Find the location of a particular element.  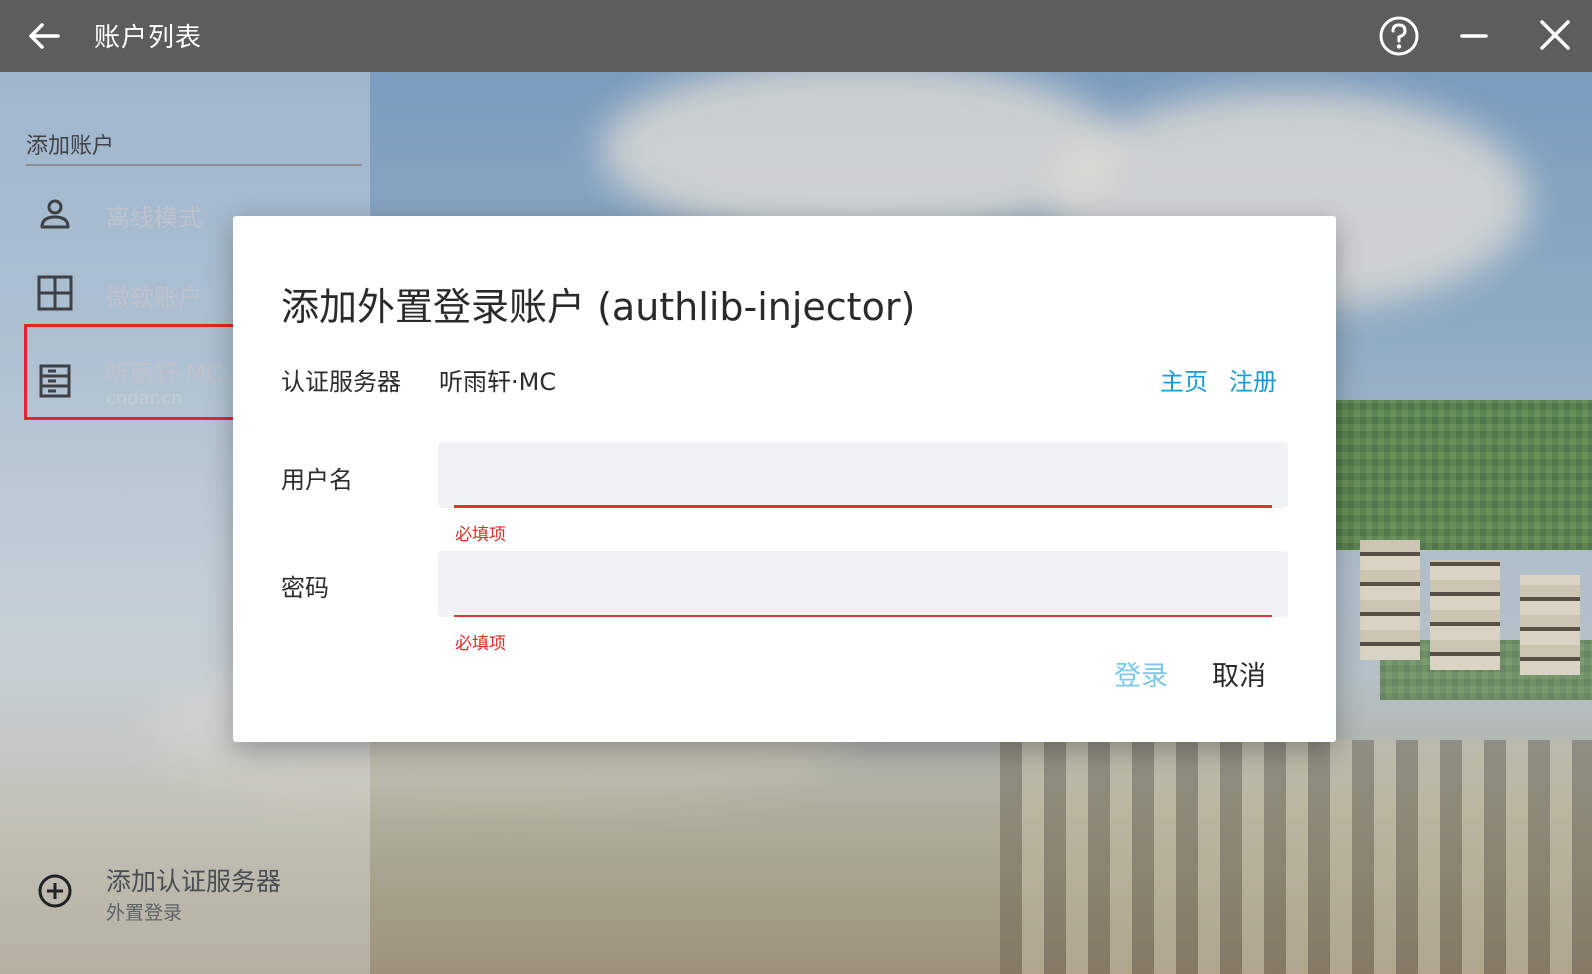

add-auth-server-label: 添加认证服务器 is located at coordinates (194, 881).